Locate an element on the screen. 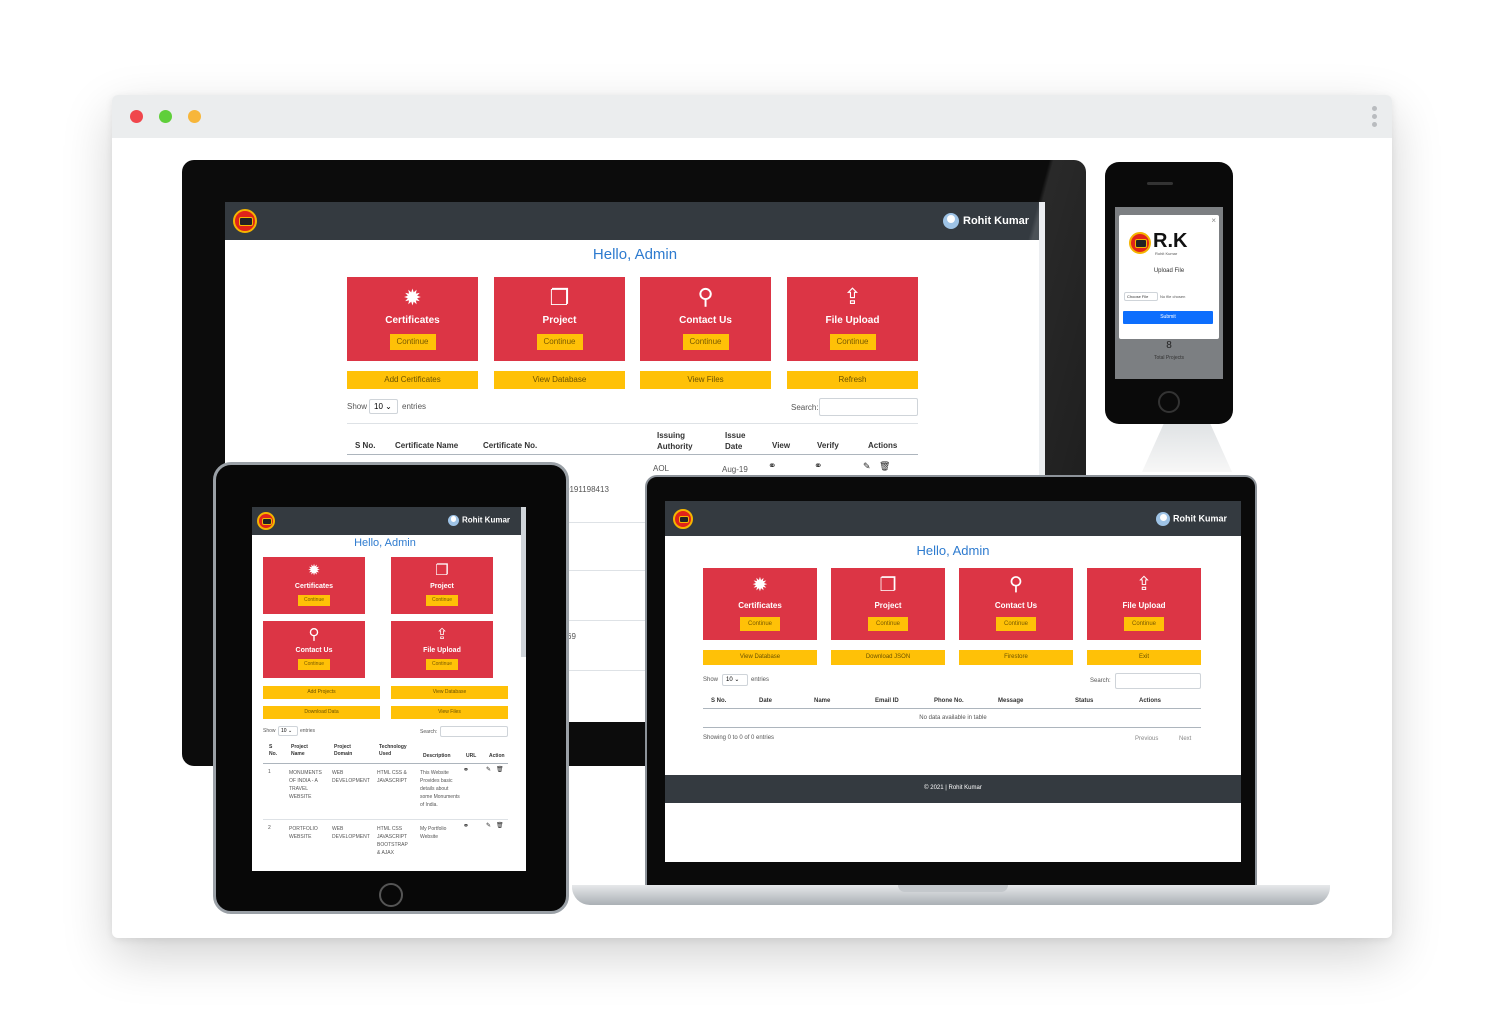  table-info: Showing 0 to 0 of 0 entries is located at coordinates (739, 738).